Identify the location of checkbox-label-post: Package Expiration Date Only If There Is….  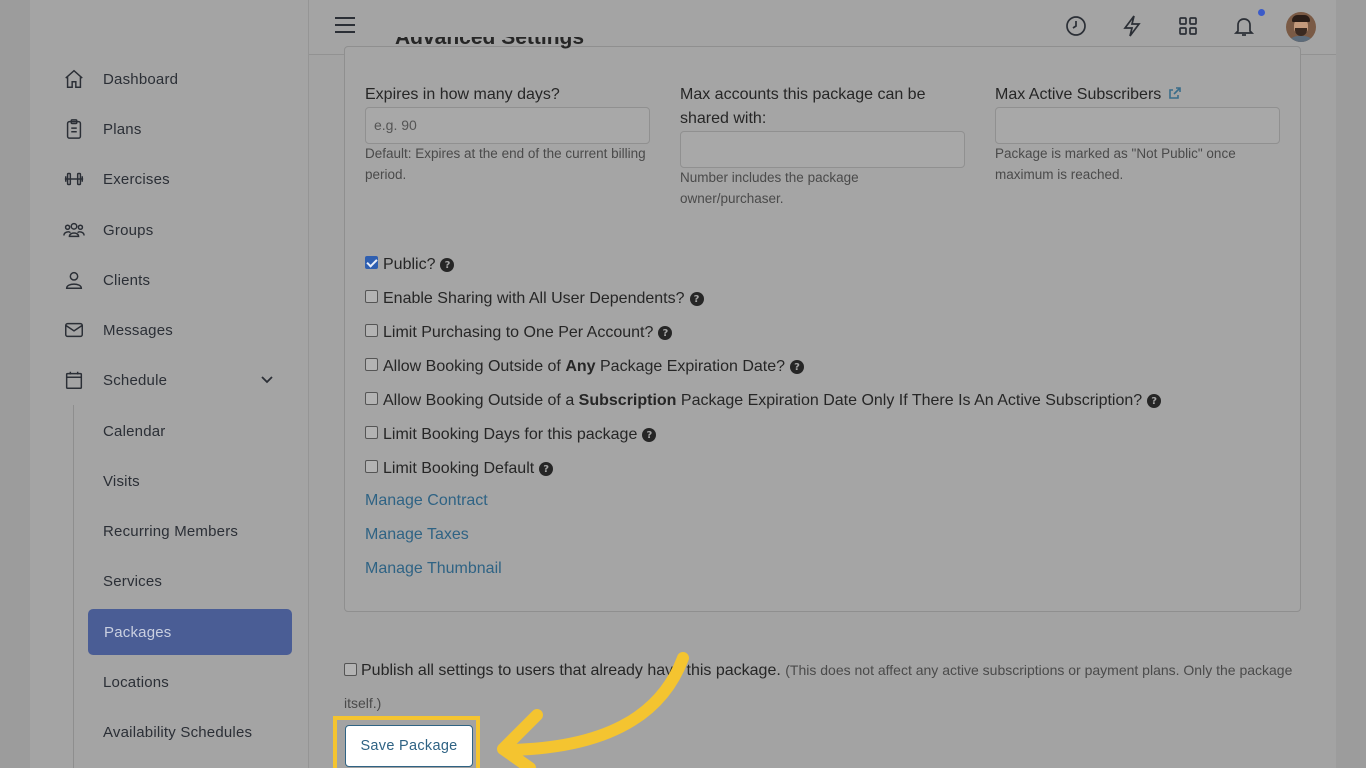
(909, 400).